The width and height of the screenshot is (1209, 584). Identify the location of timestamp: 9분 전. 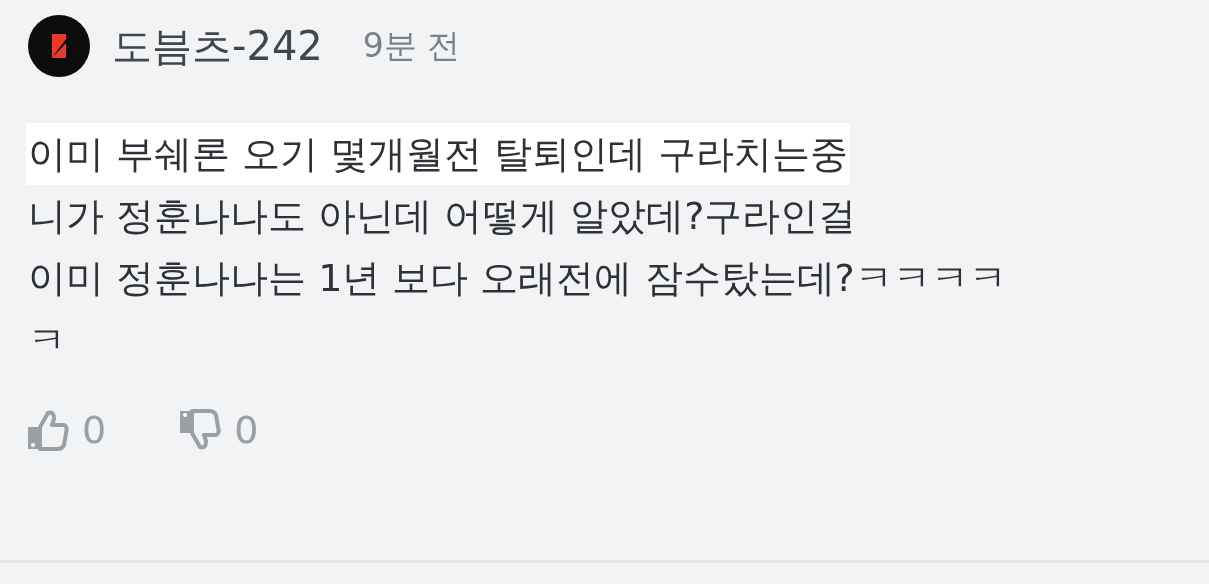
(411, 45).